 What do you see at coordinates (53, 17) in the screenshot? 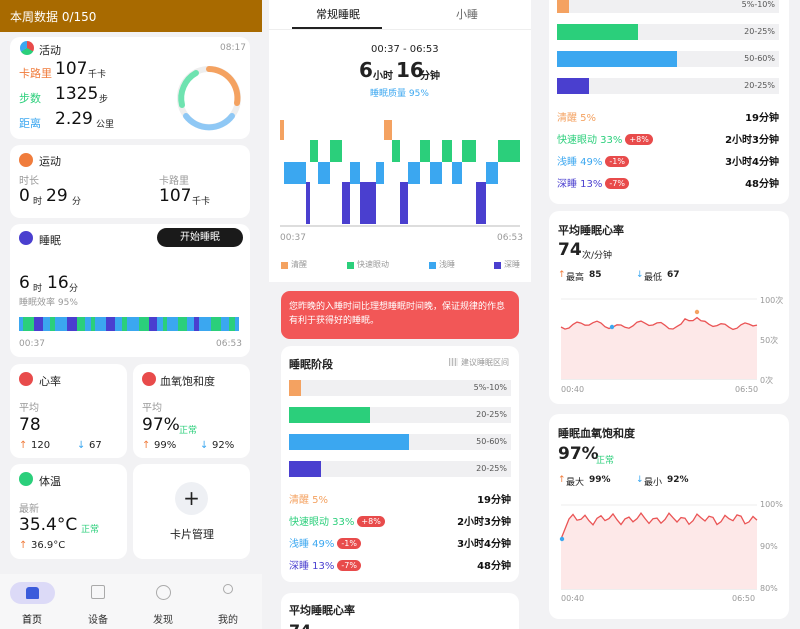
I see `weekly-data-label: 本周数据 0/150` at bounding box center [53, 17].